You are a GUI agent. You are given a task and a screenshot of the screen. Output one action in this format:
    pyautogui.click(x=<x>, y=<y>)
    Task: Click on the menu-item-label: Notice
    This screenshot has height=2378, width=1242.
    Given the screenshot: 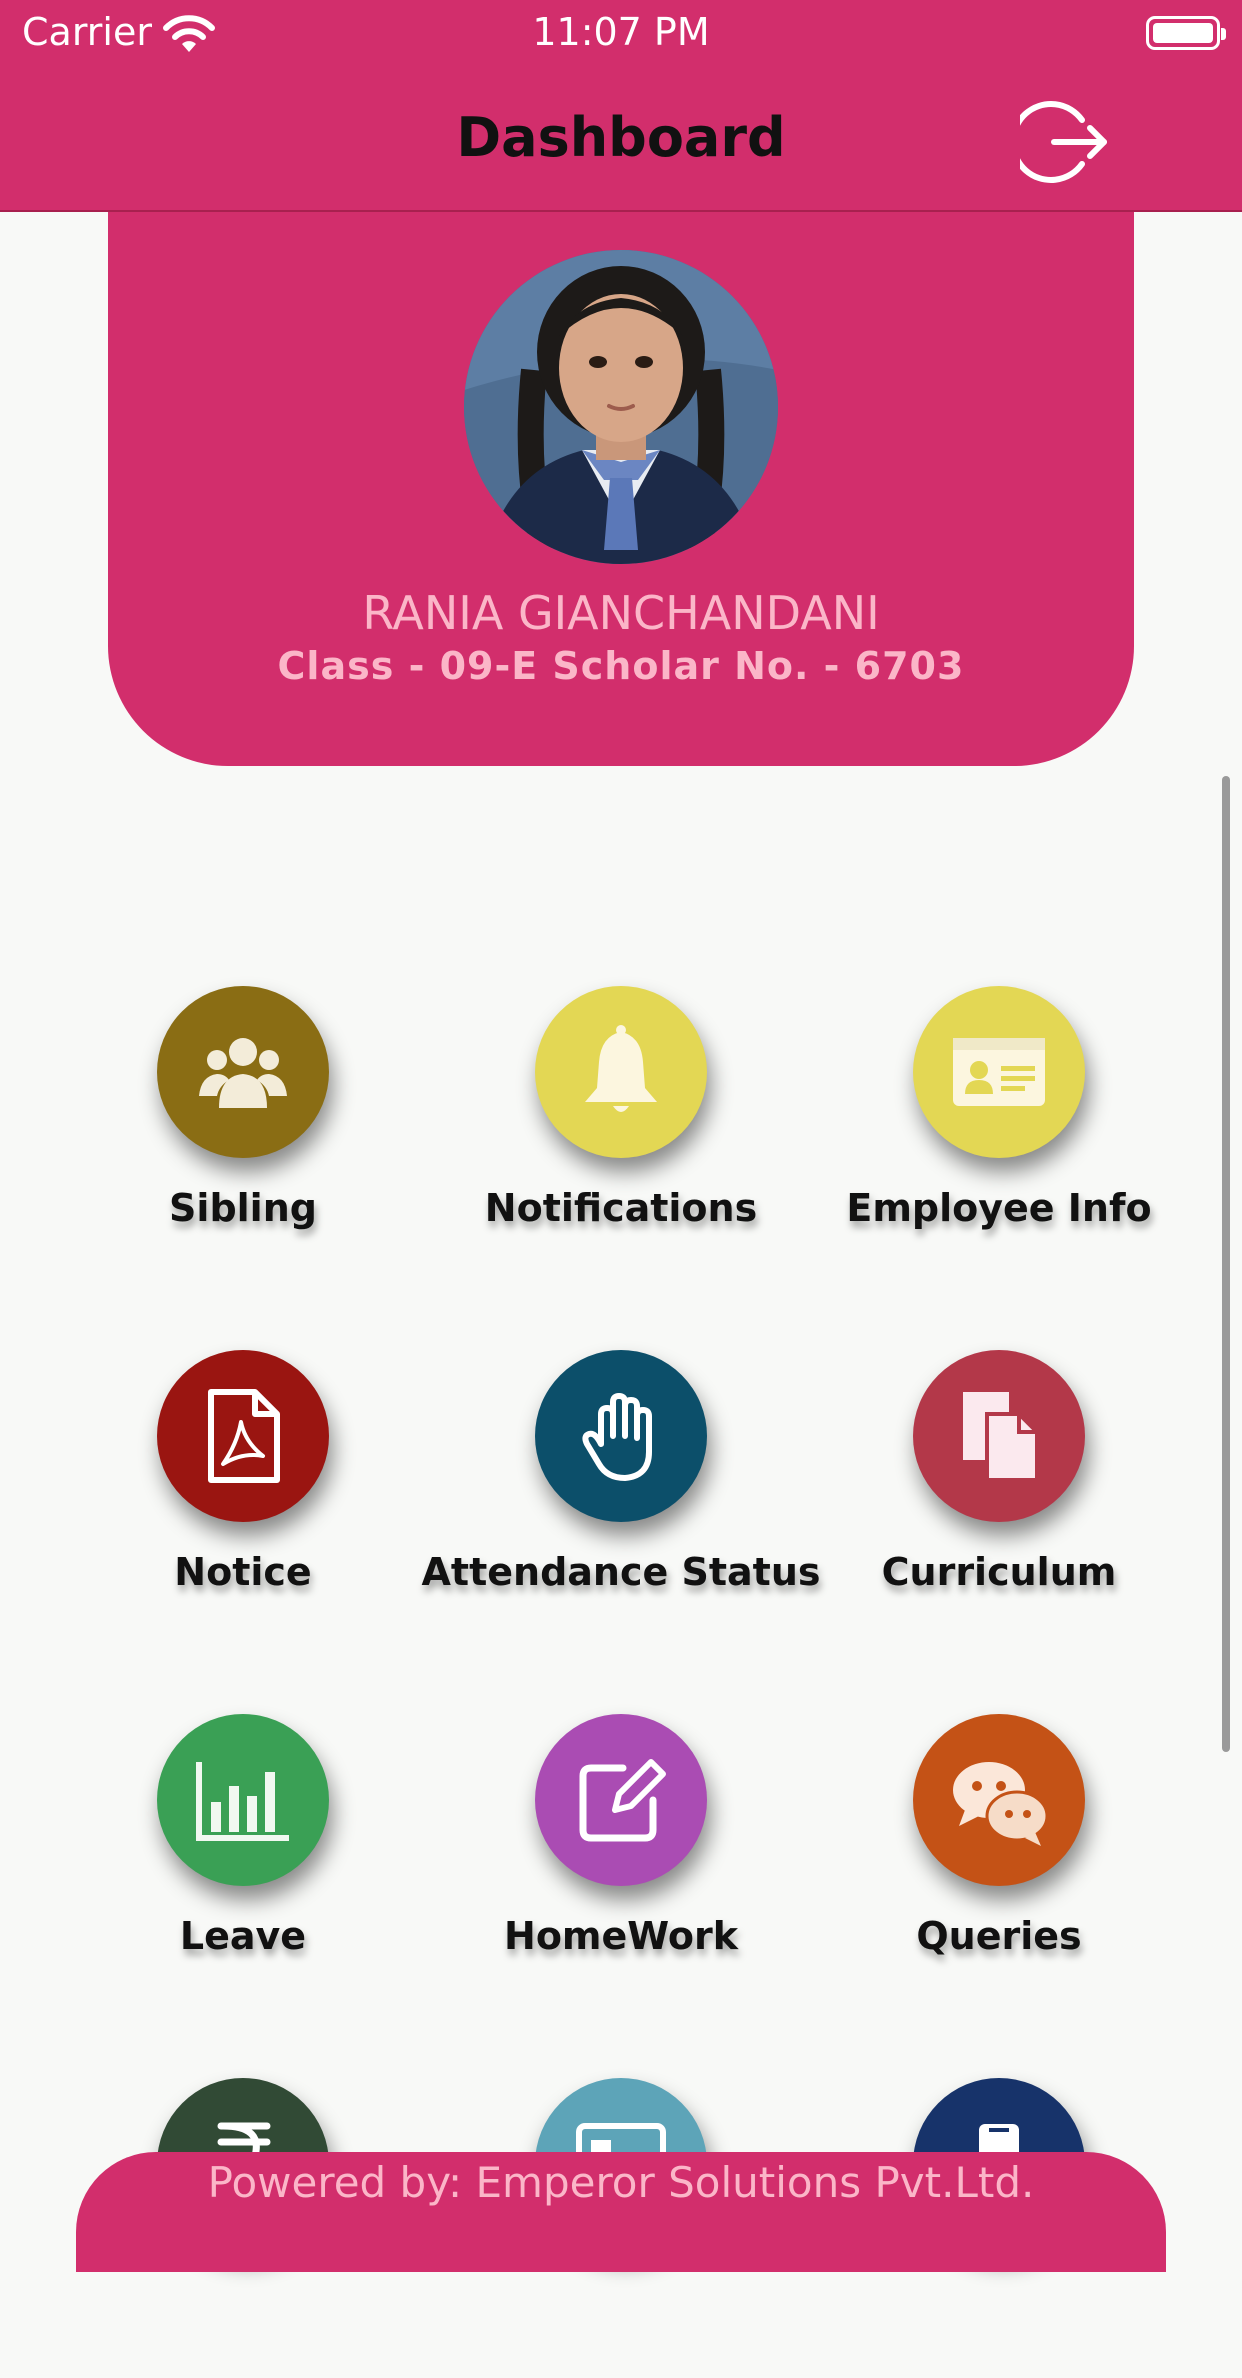 What is the action you would take?
    pyautogui.click(x=243, y=1572)
    